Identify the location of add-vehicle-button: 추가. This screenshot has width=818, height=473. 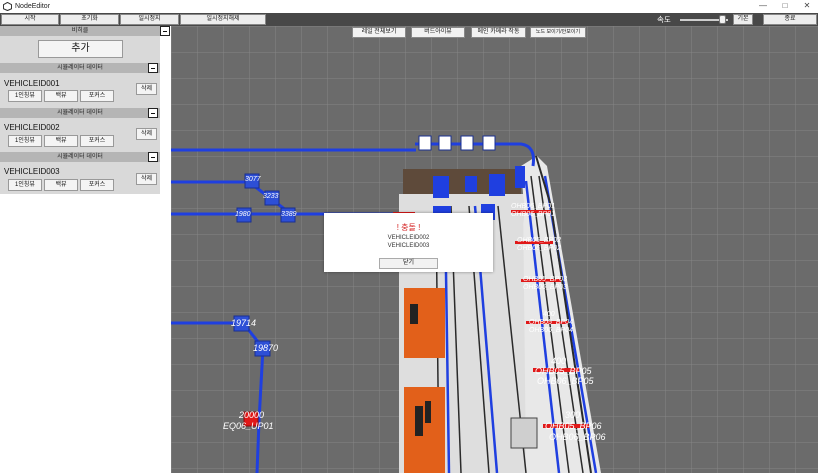
(80, 49).